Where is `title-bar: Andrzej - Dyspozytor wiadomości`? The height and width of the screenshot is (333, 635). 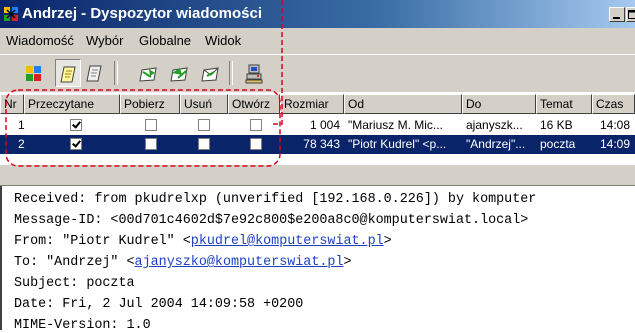 title-bar: Andrzej - Dyspozytor wiadomości is located at coordinates (317, 14).